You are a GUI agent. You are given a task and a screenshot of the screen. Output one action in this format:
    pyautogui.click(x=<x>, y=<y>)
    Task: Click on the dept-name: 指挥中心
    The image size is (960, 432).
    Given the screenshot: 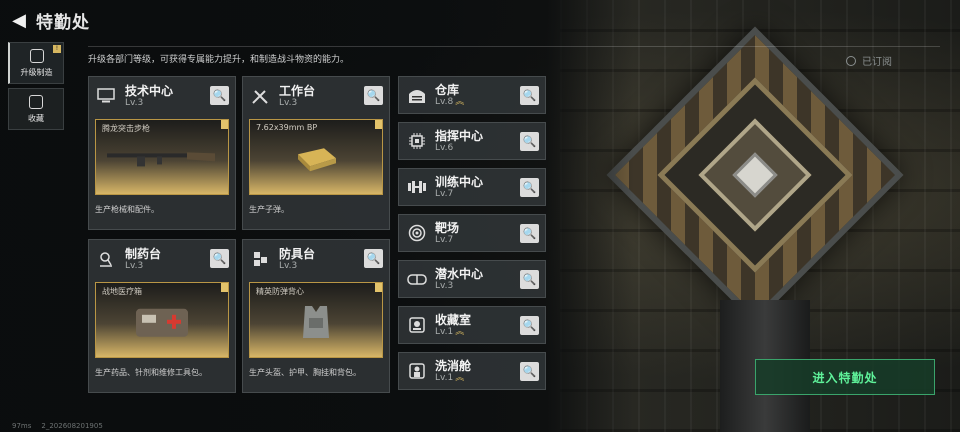 What is the action you would take?
    pyautogui.click(x=459, y=135)
    